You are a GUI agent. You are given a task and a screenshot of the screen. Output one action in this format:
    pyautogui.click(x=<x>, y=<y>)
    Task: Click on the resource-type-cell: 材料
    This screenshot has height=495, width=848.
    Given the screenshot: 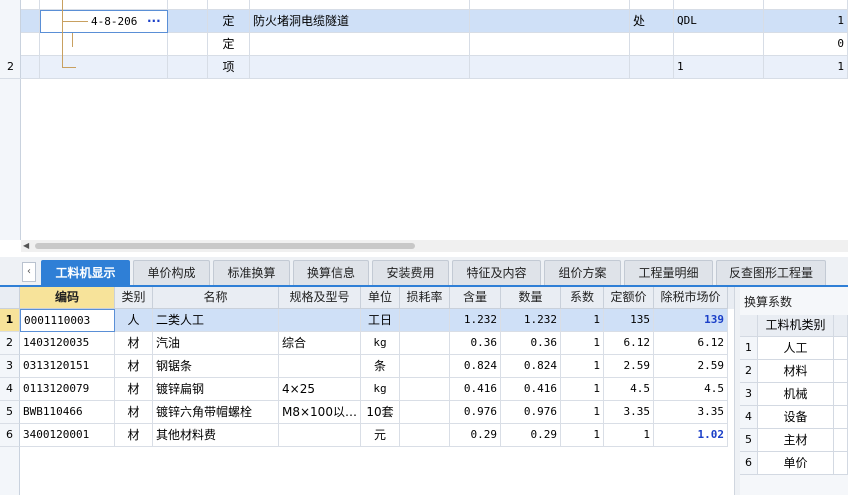 What is the action you would take?
    pyautogui.click(x=796, y=371)
    